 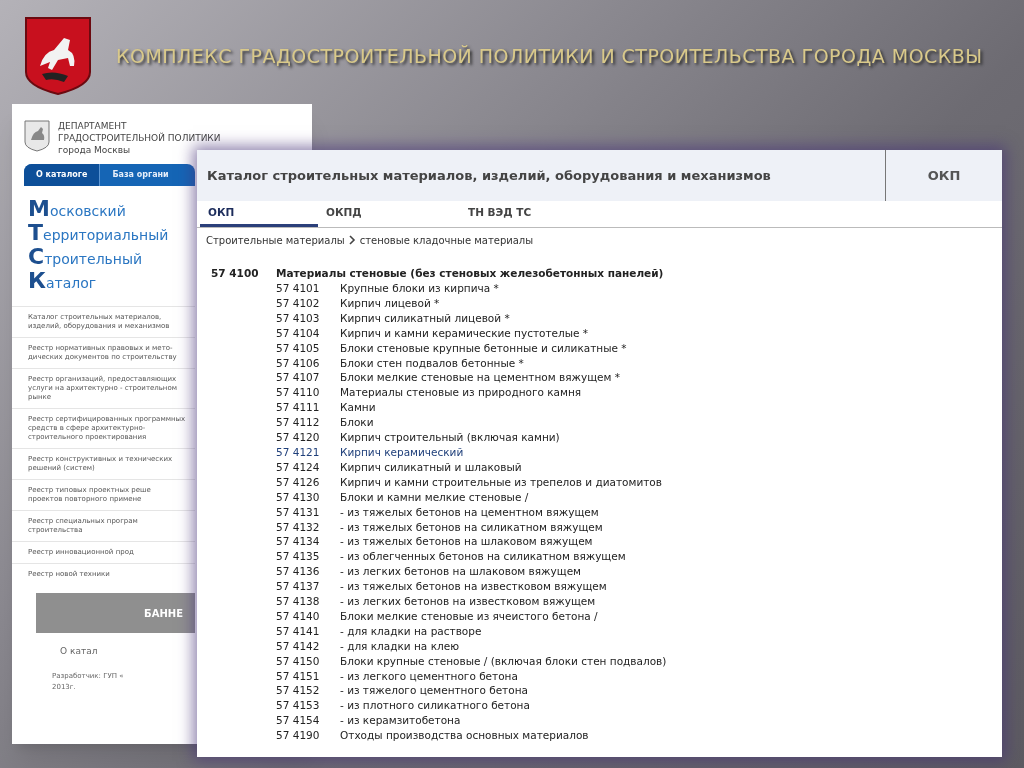 I want to click on item-link: Кирпич керамический, so click(x=402, y=452).